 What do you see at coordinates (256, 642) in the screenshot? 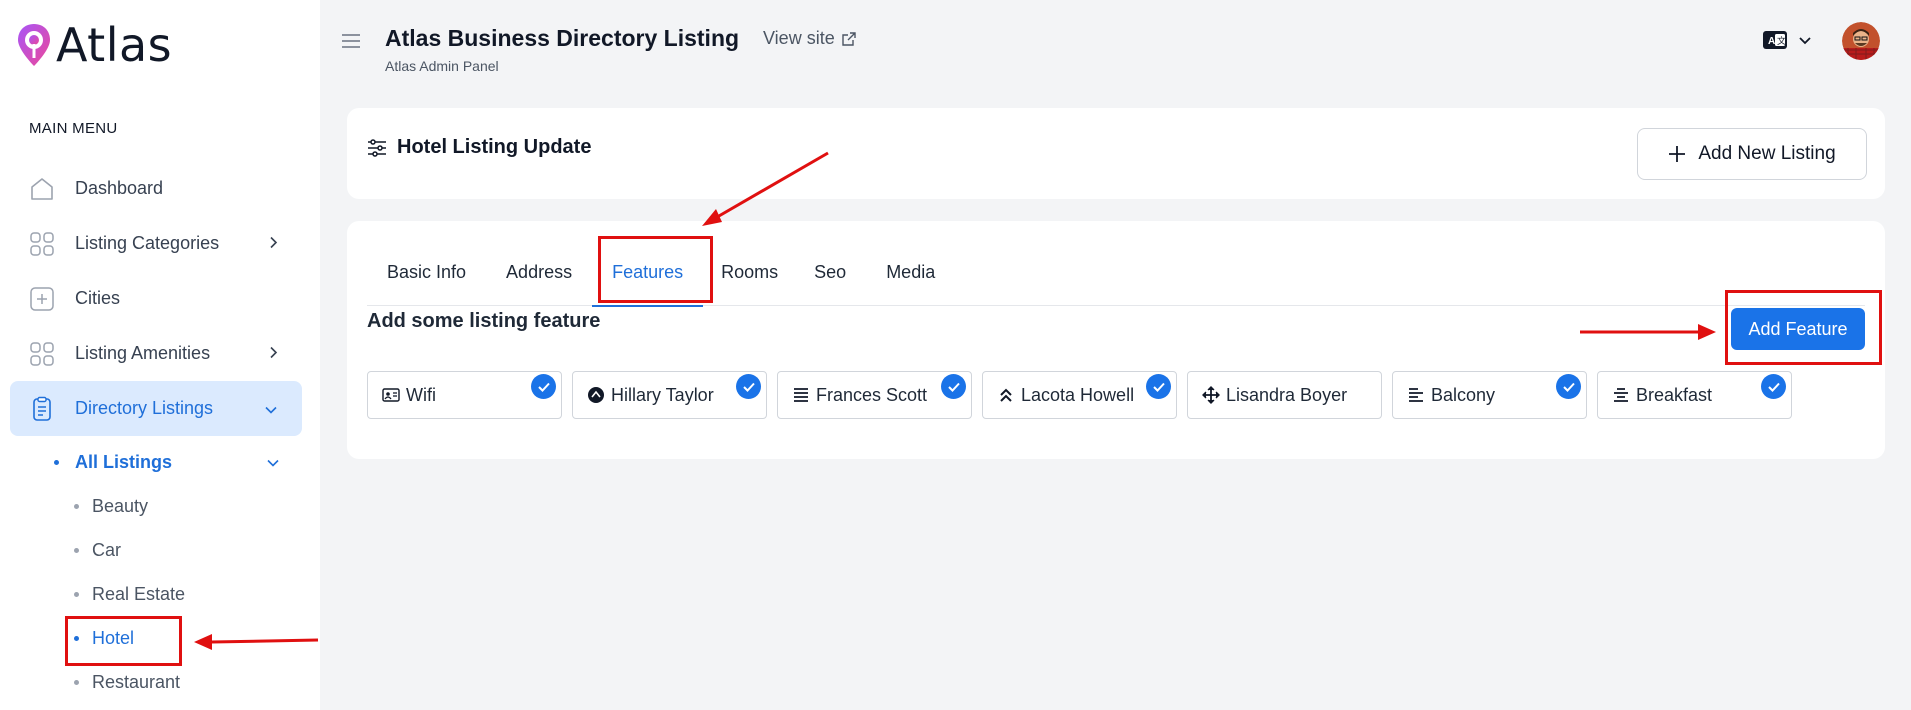
I see `arrow-to-hotel` at bounding box center [256, 642].